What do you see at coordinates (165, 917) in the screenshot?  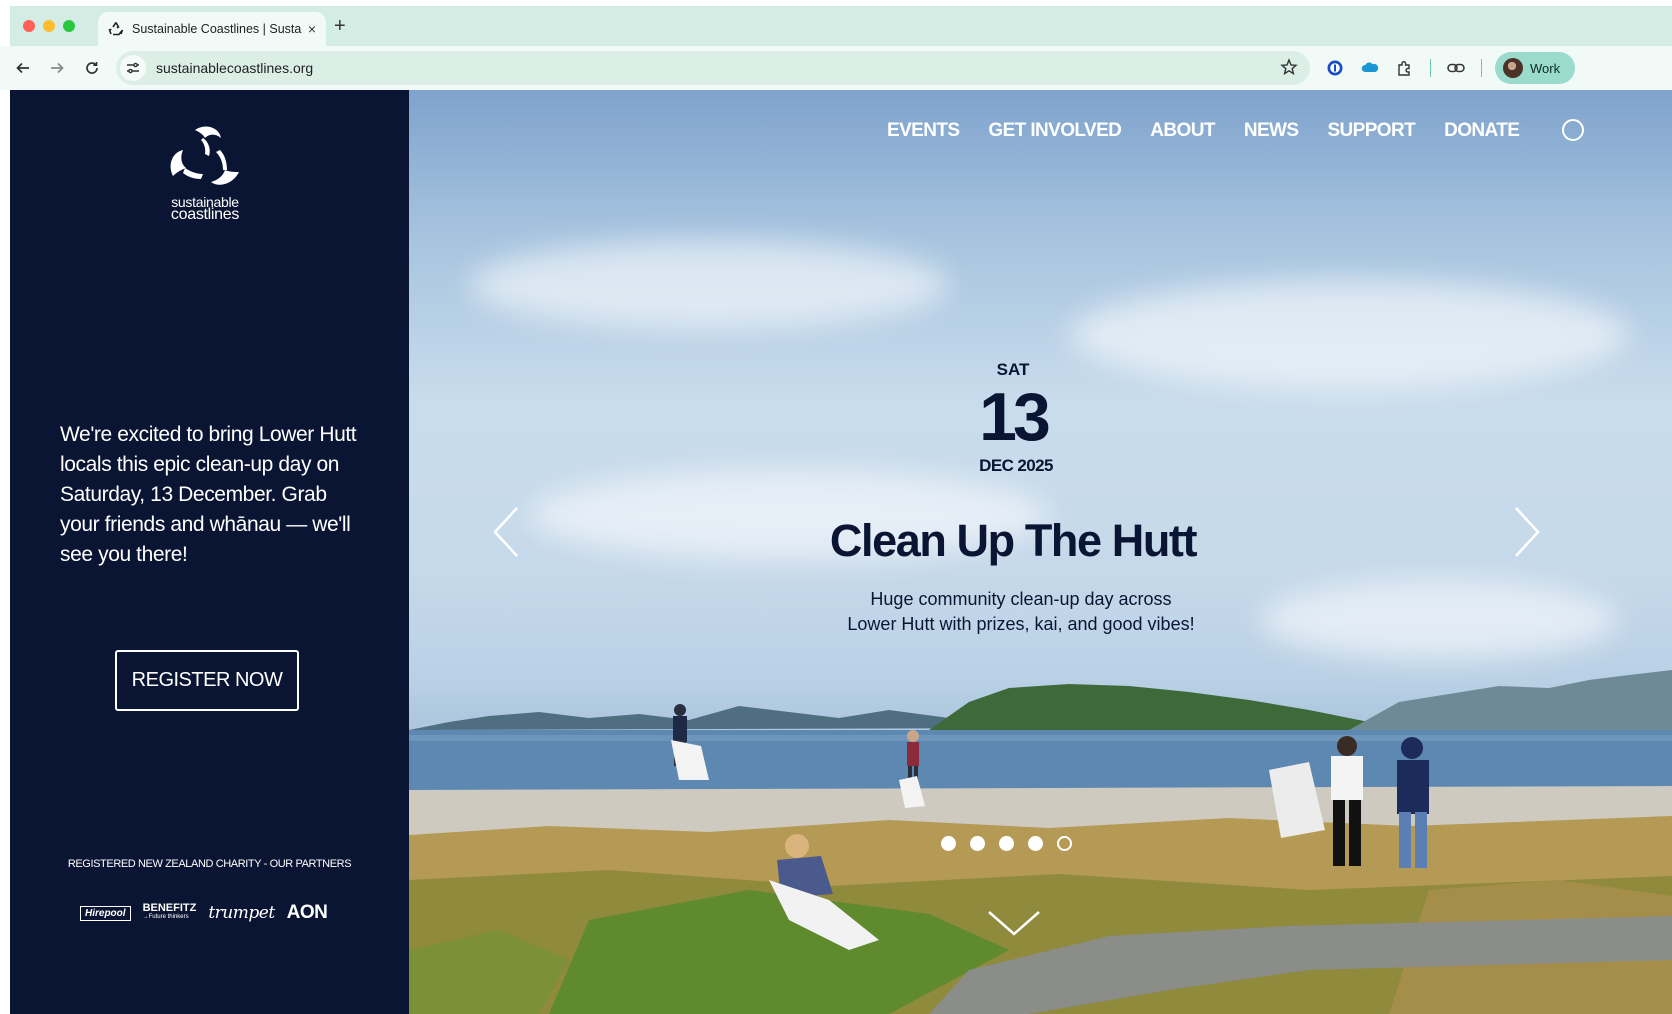 I see `benefitz-tagline: →Future thinkers` at bounding box center [165, 917].